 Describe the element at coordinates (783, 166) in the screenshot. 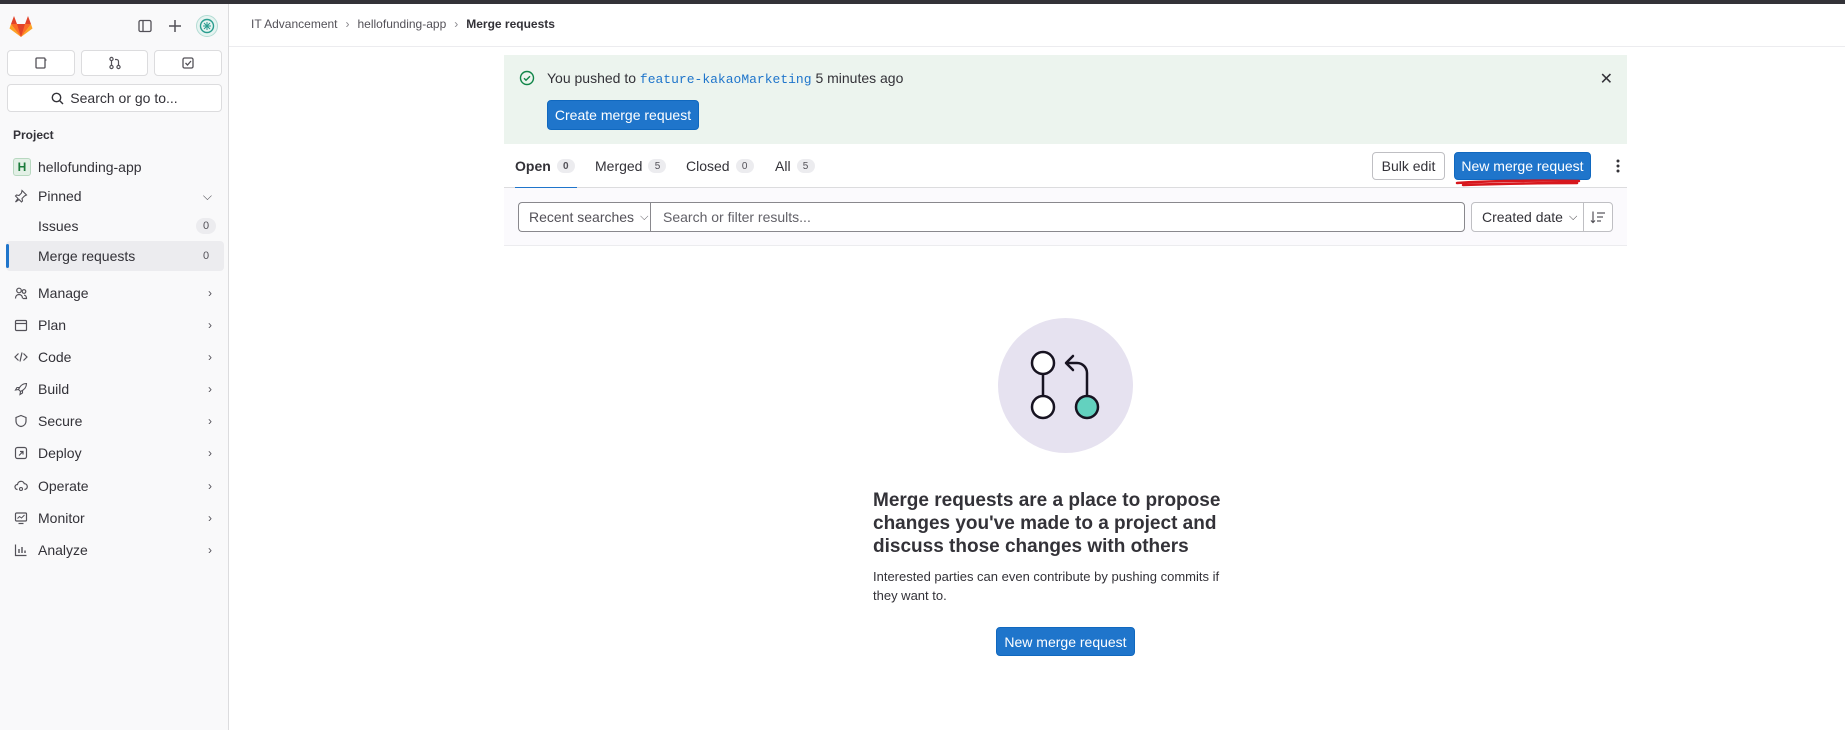

I see `tab-label: All` at that location.